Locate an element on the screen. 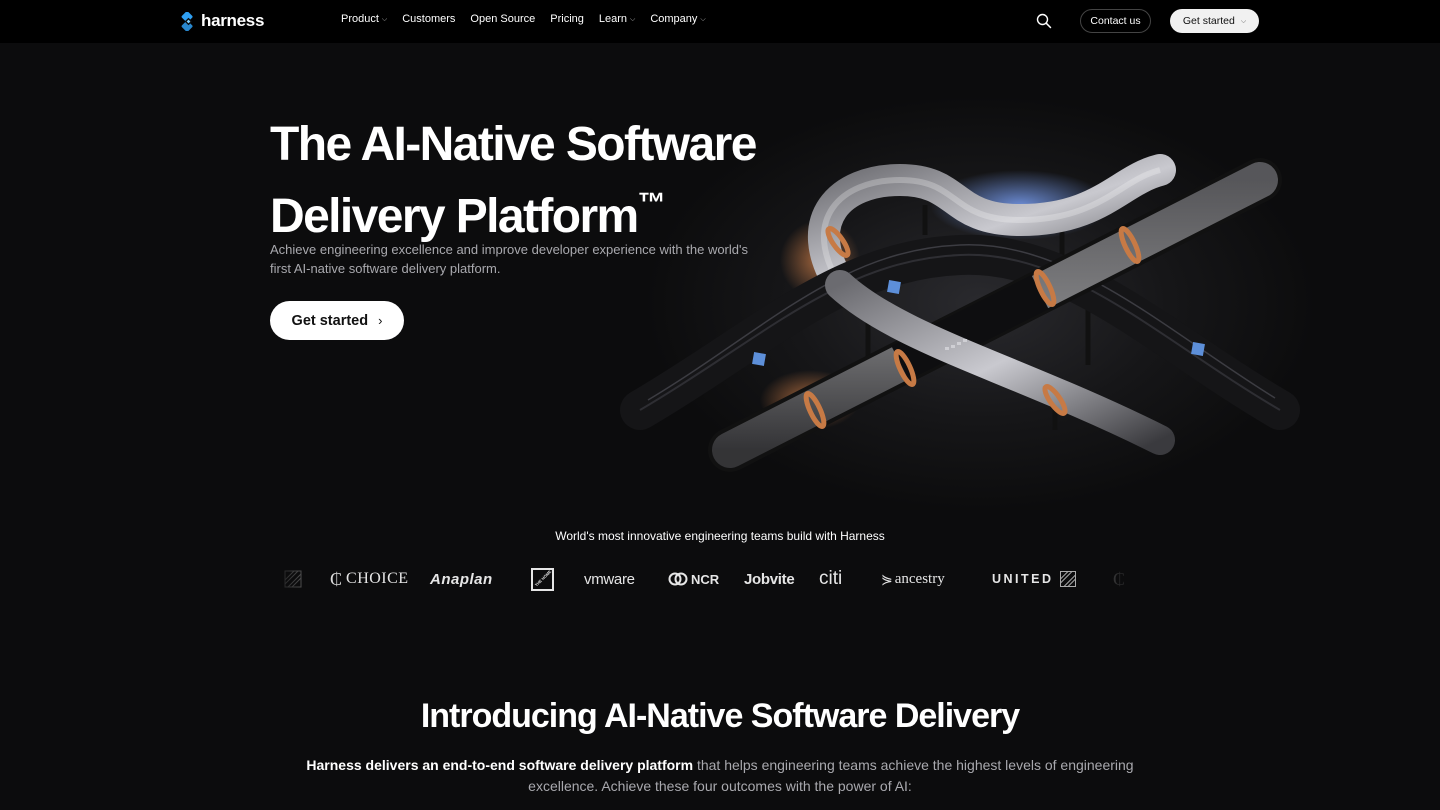 This screenshot has height=810, width=1440. contact-us-button: Contact us is located at coordinates (1115, 21).